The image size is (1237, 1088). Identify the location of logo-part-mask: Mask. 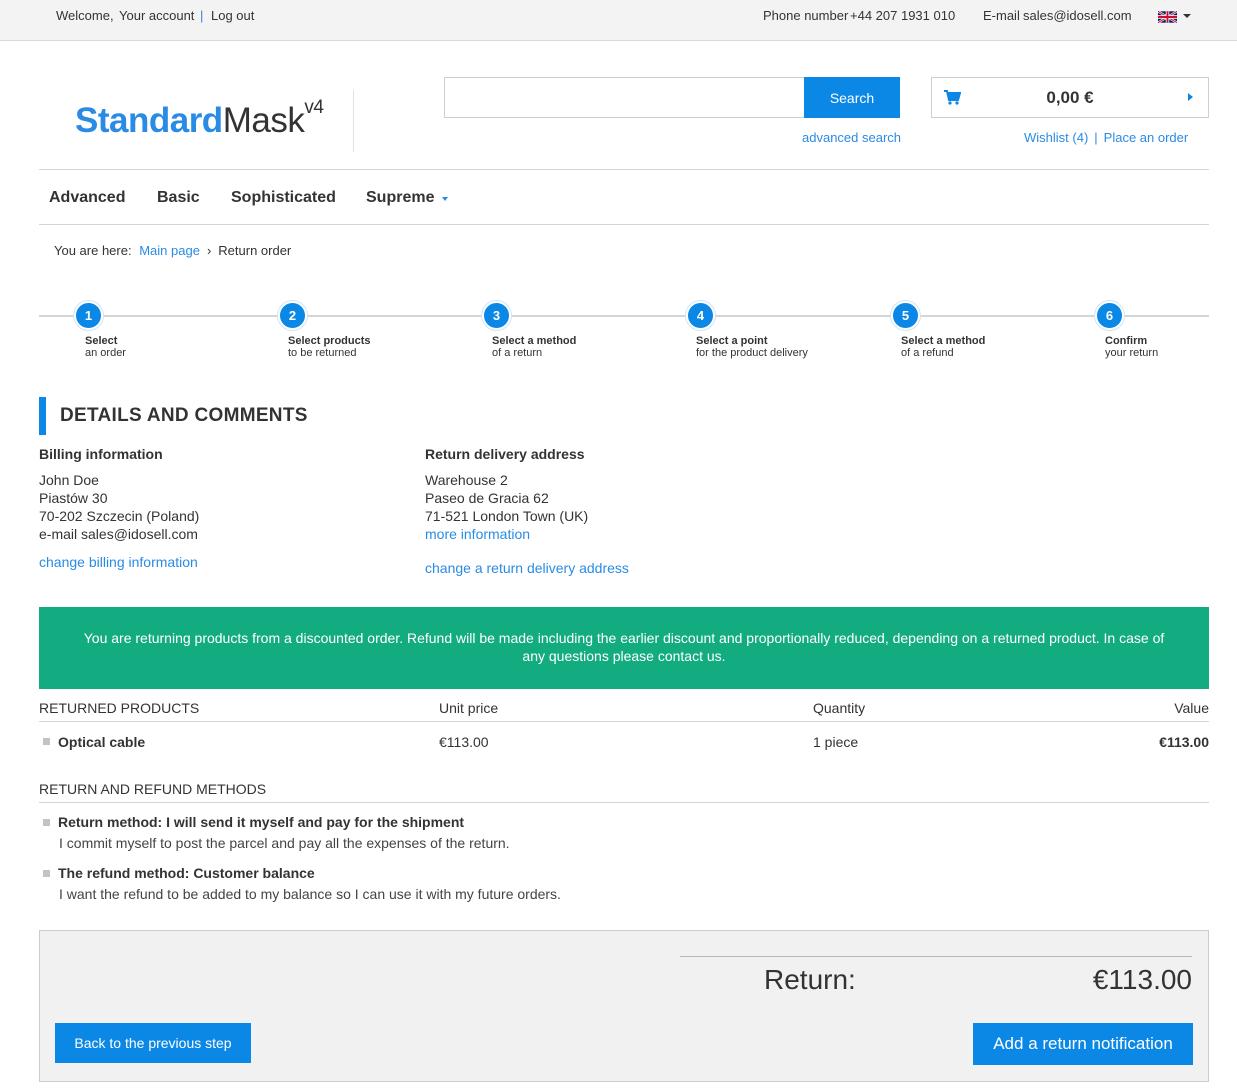
(263, 120).